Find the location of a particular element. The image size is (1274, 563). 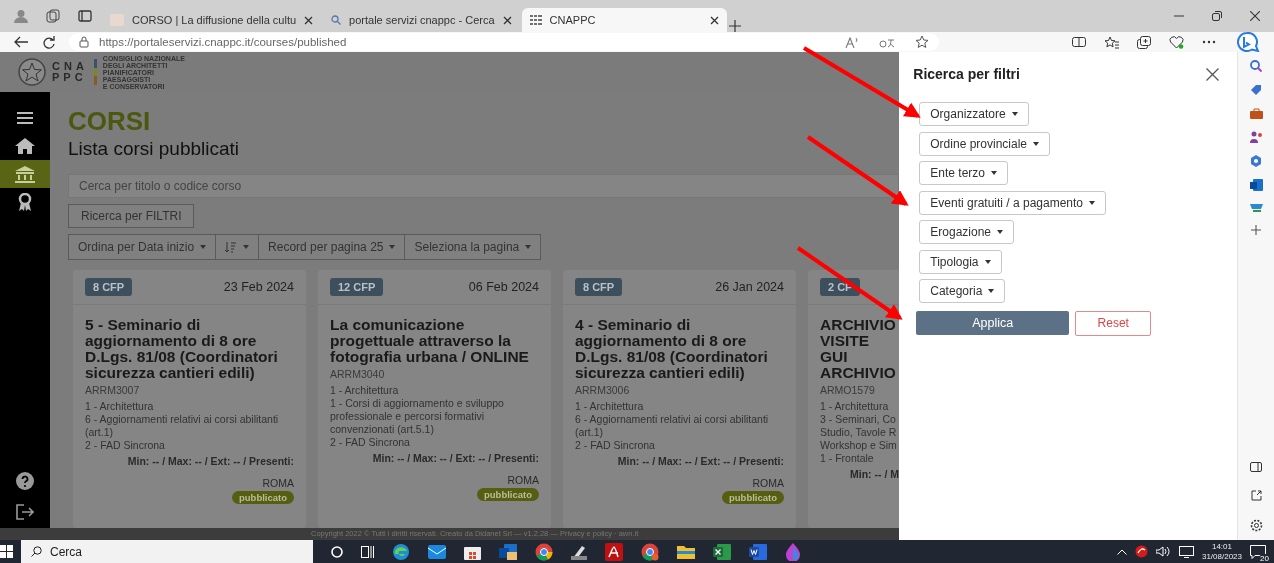

settings-icon is located at coordinates (1256, 525).